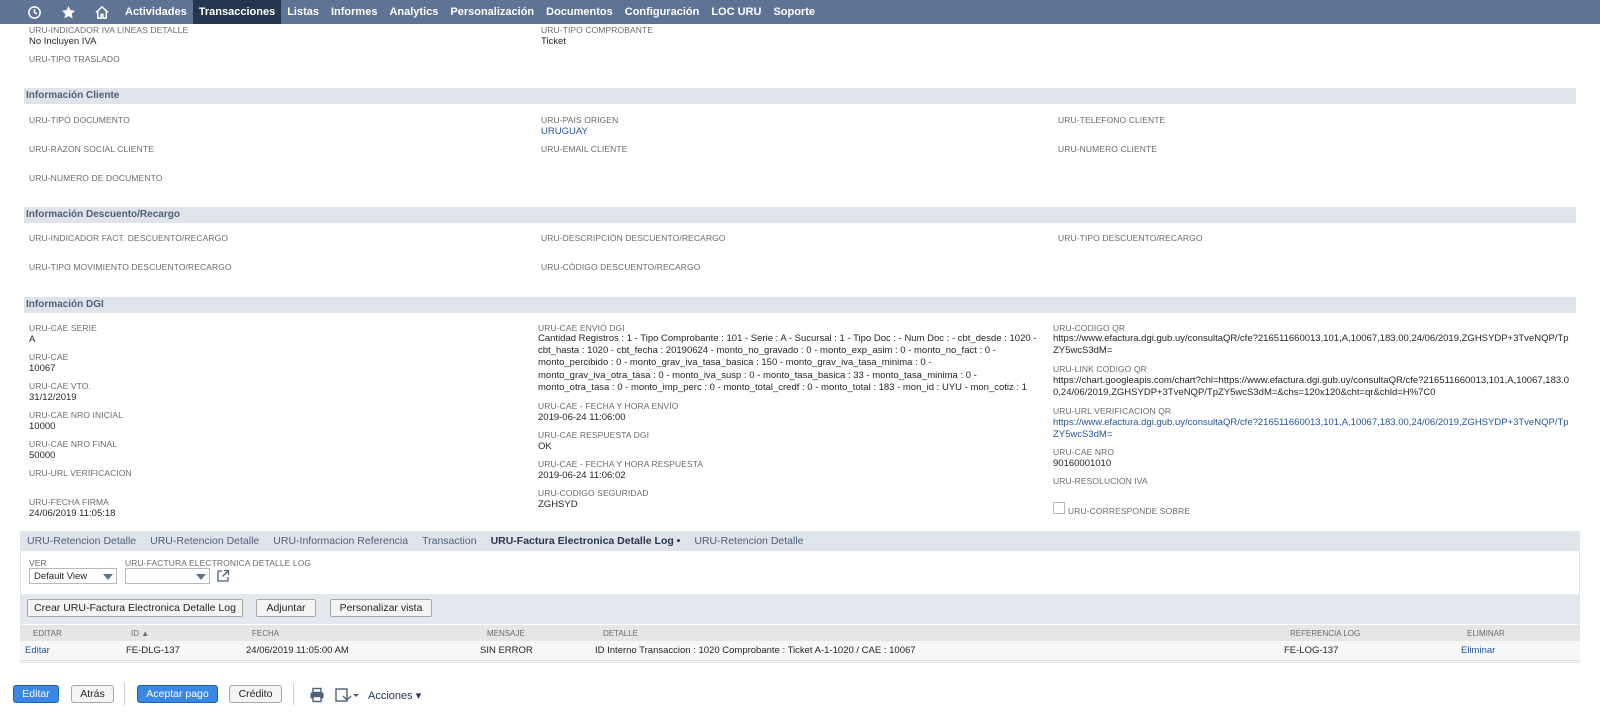 This screenshot has width=1600, height=720. I want to click on nav-informes: Informes, so click(354, 12).